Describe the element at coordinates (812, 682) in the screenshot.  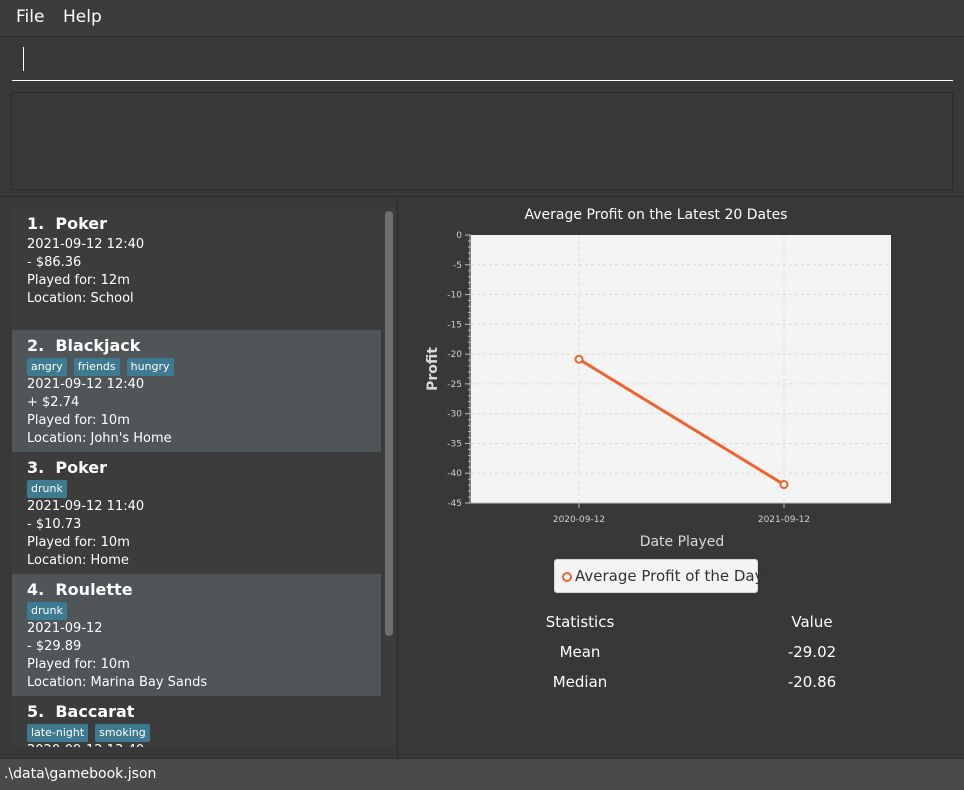
I see `statistics-value: -20.86` at that location.